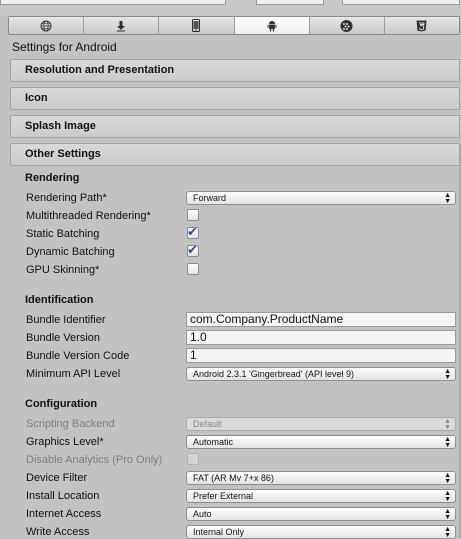  Describe the element at coordinates (321, 355) in the screenshot. I see `bundle-version-code-field: 1` at that location.